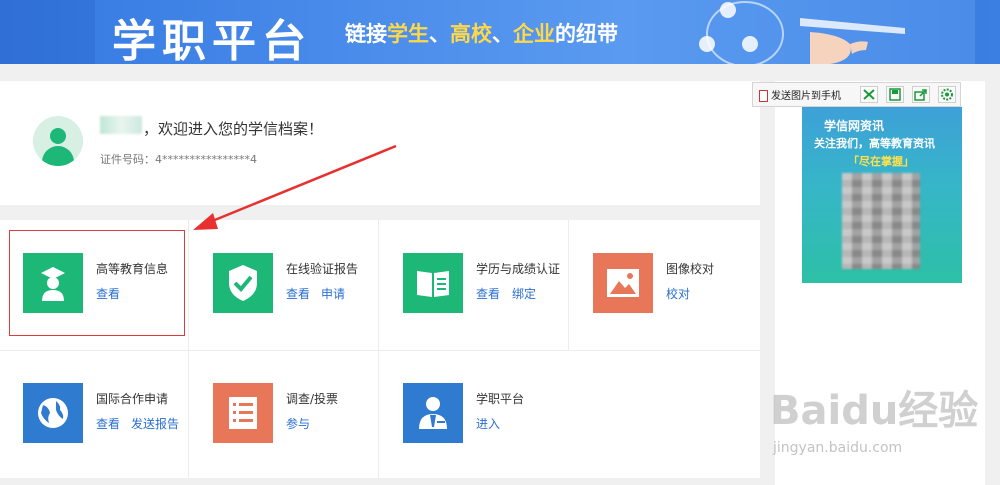 This screenshot has height=485, width=1000. I want to click on tile-title: 调查/投票, so click(312, 399).